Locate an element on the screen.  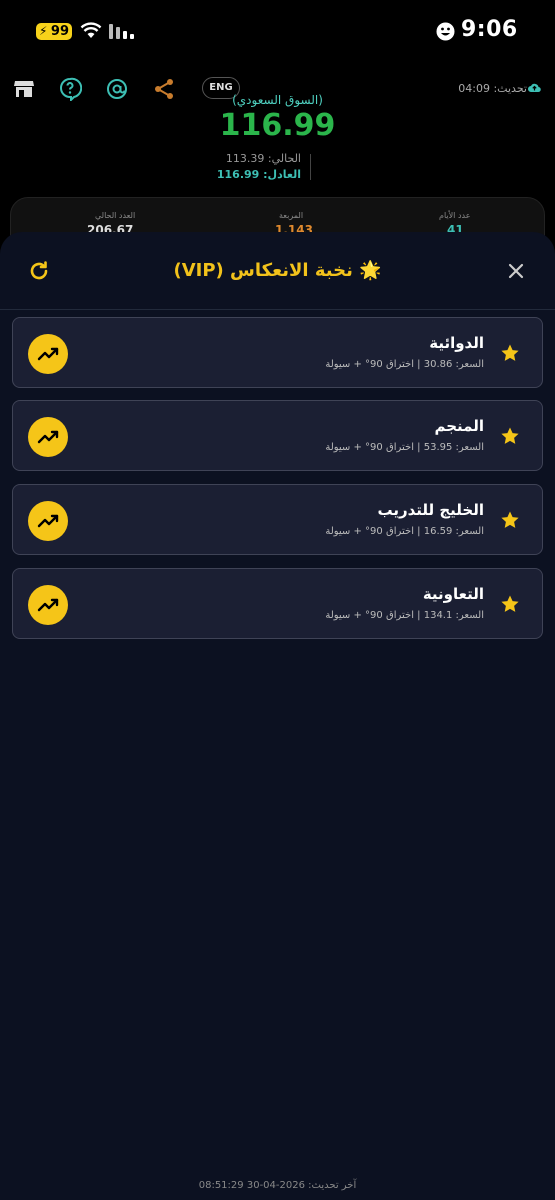
item-name: المنجم is located at coordinates (459, 426).